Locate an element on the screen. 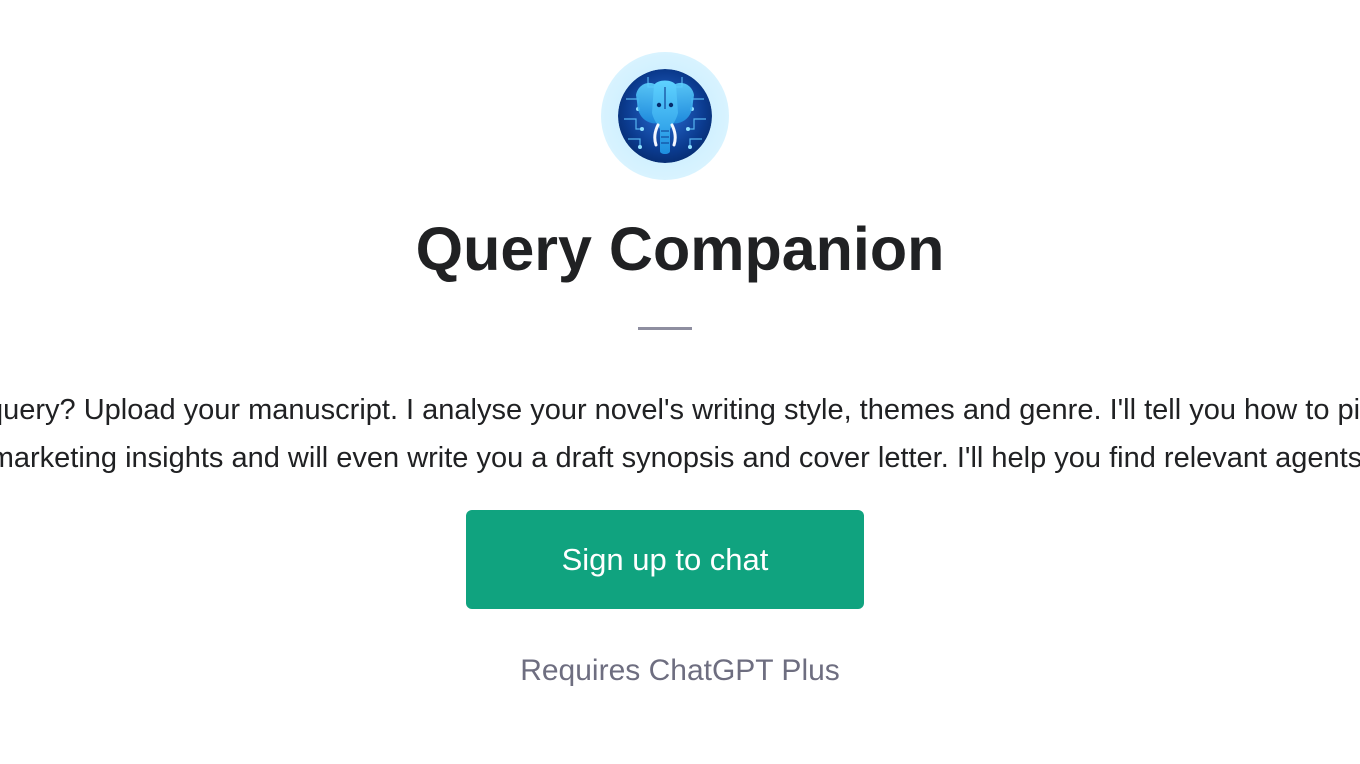 Image resolution: width=1360 pixels, height=764 pixels. gpt-title: Query Companion is located at coordinates (680, 249).